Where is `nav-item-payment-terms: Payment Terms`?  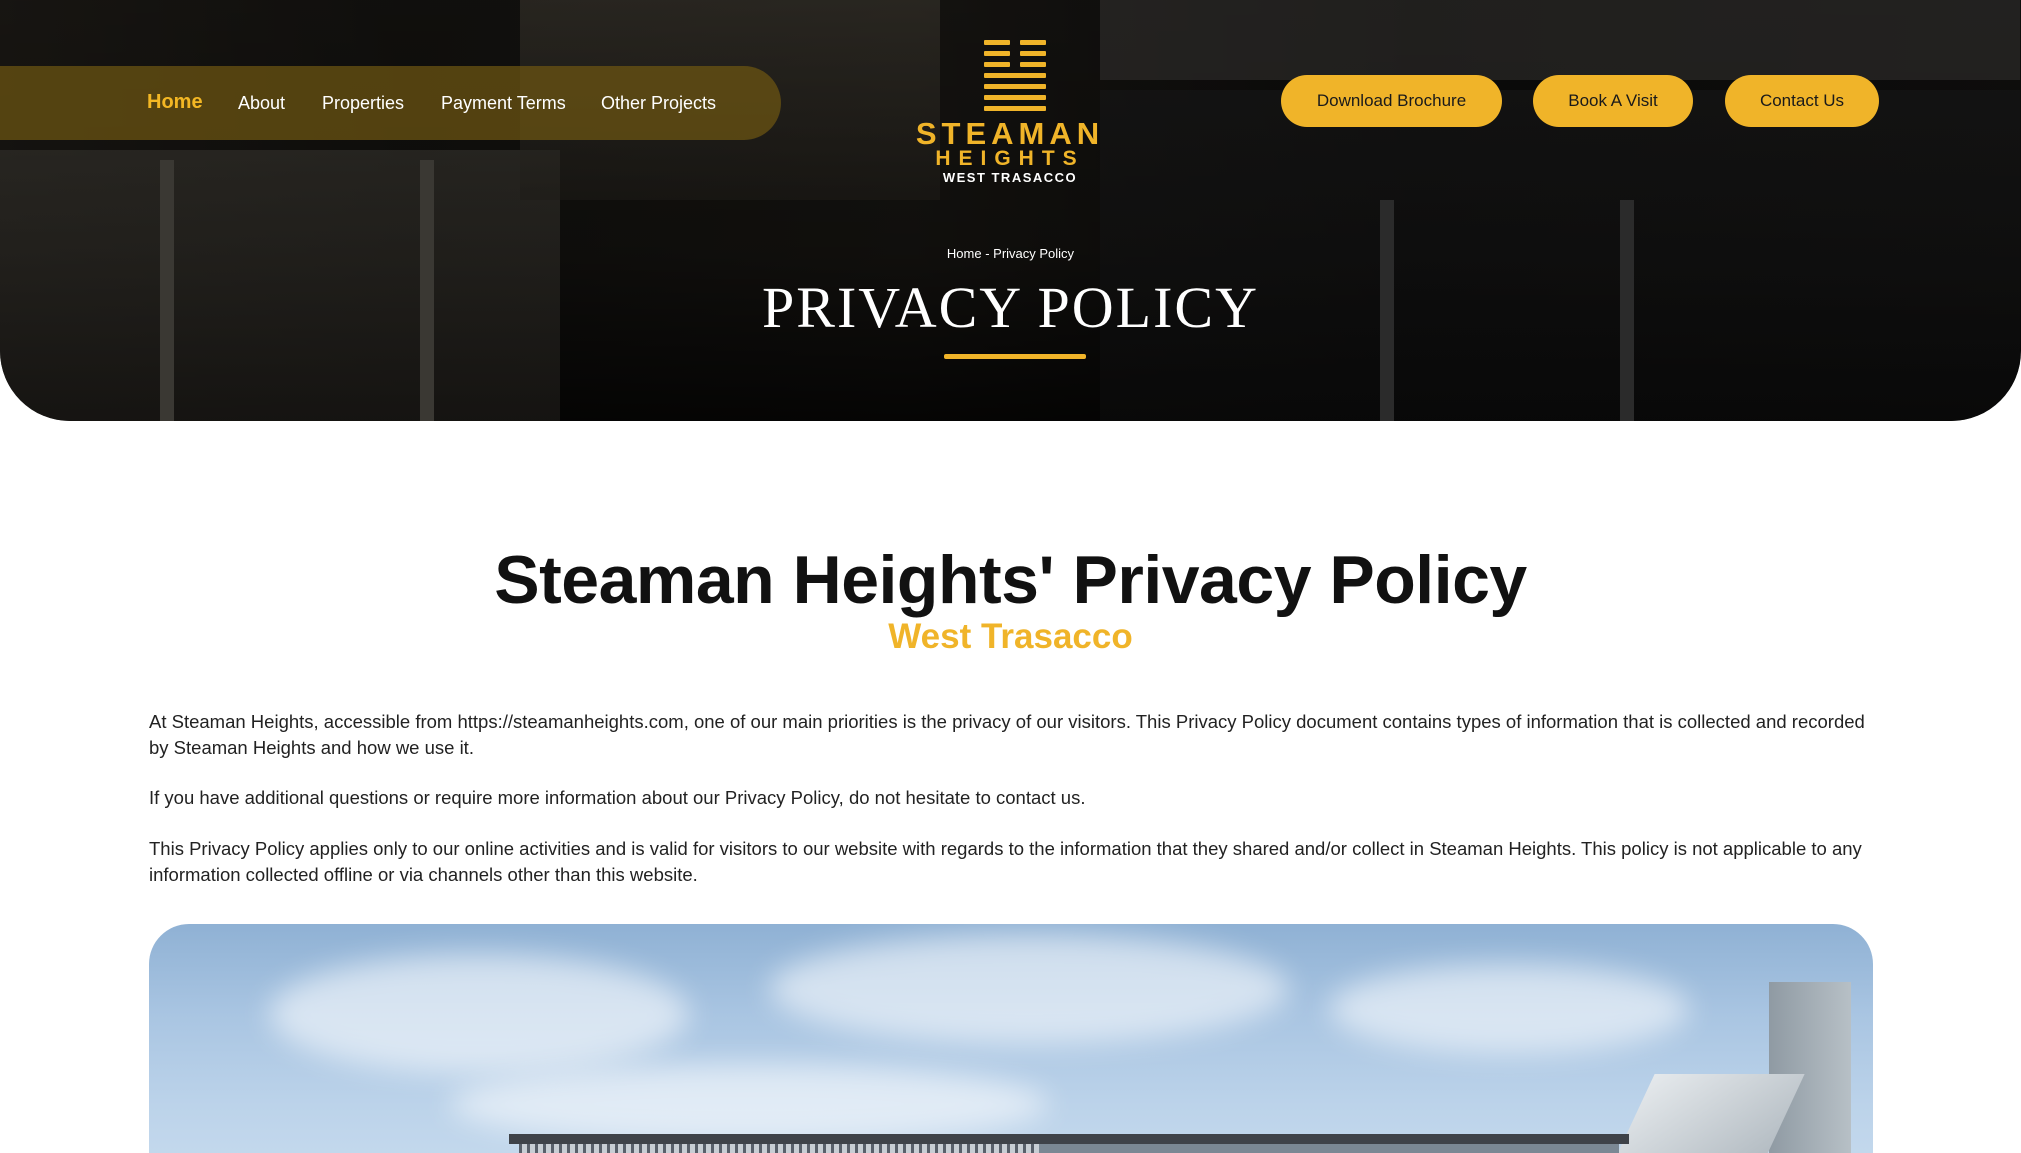 nav-item-payment-terms: Payment Terms is located at coordinates (503, 103).